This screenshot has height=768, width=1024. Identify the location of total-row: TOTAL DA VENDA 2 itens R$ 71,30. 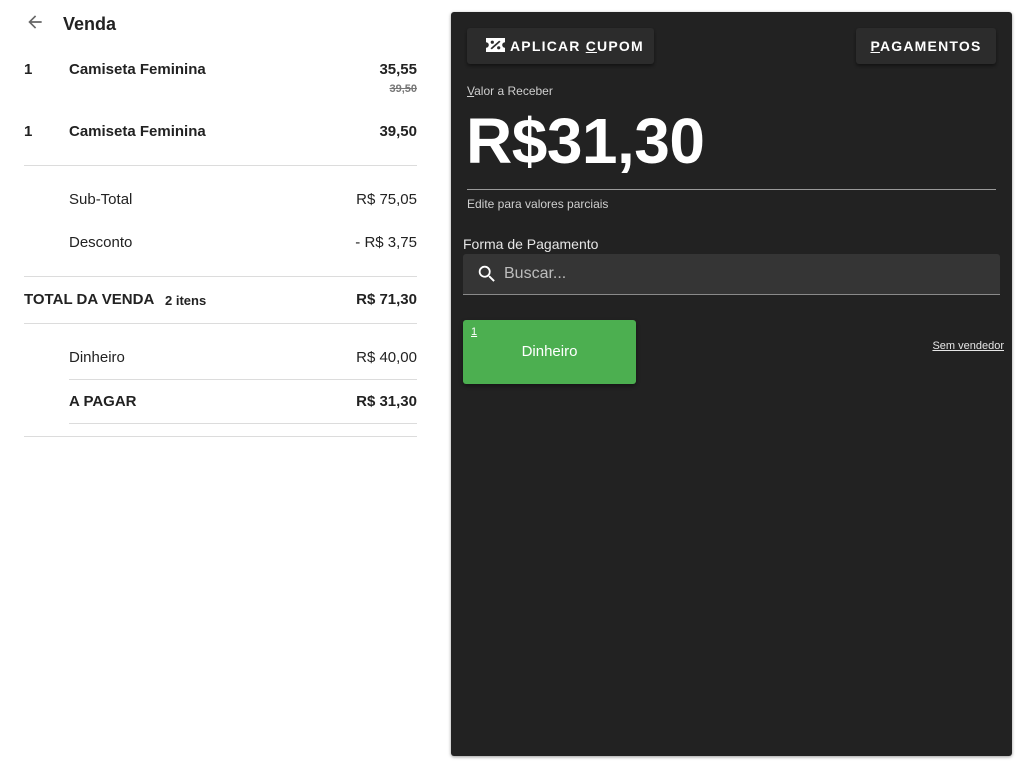
(220, 301).